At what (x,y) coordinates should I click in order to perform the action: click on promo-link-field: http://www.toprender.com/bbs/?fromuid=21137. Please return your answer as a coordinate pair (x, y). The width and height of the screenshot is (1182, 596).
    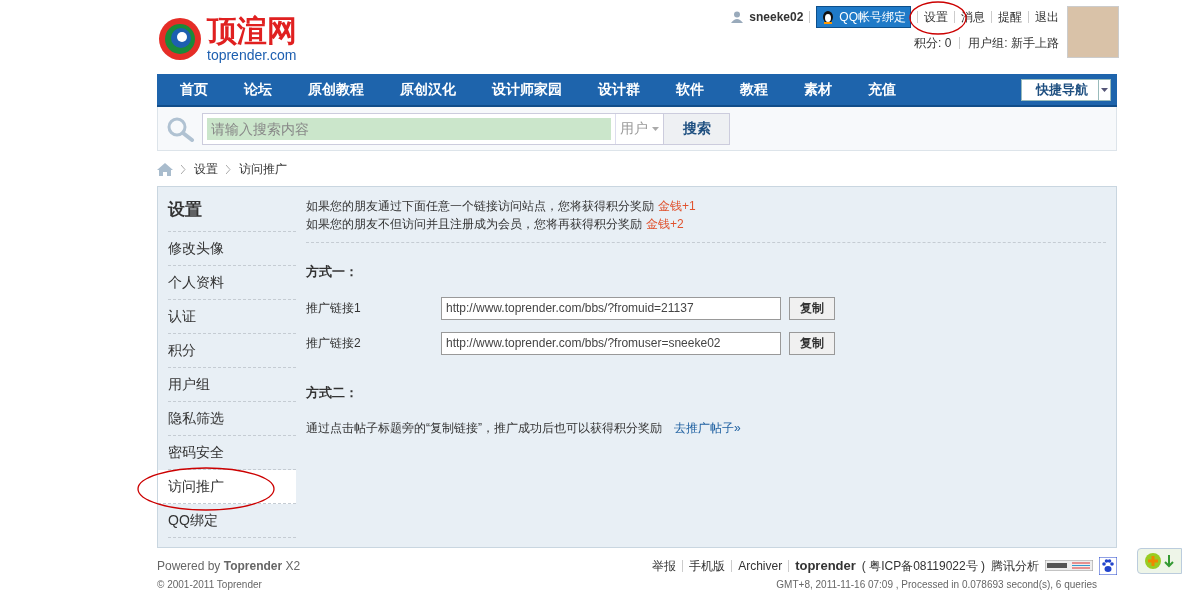
    Looking at the image, I should click on (611, 308).